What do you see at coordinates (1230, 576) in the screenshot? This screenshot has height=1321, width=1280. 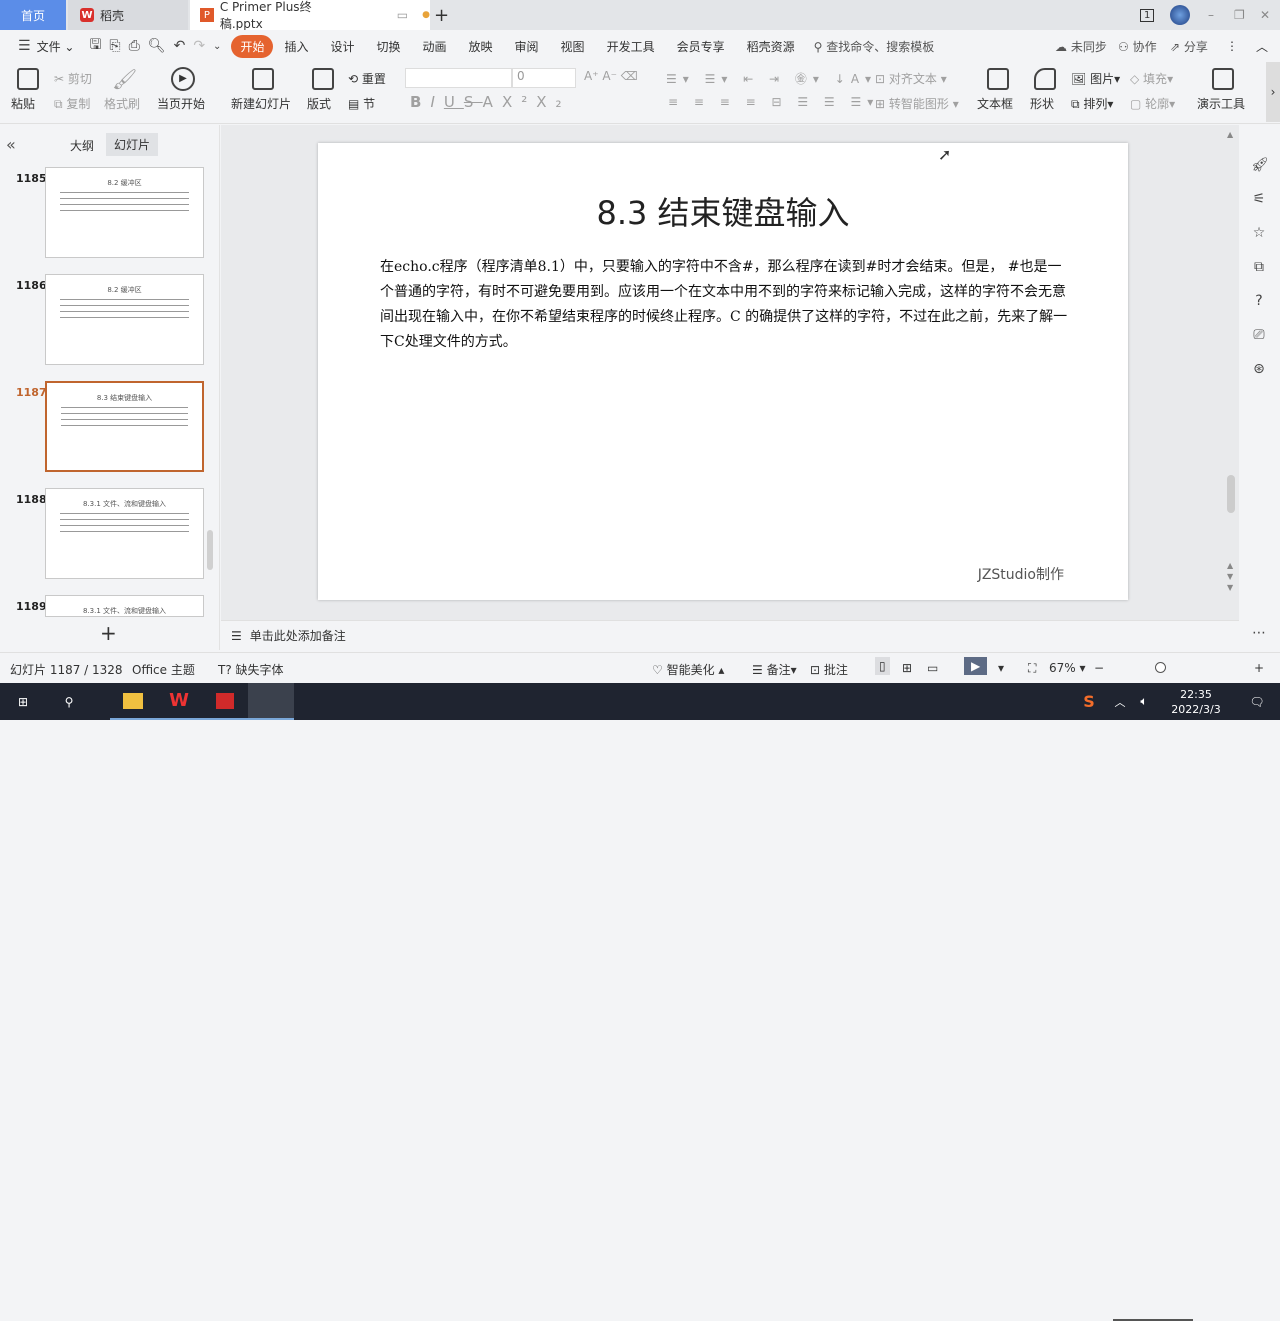 I see `scroll-page-icons: ▲ ▼ ▼` at bounding box center [1230, 576].